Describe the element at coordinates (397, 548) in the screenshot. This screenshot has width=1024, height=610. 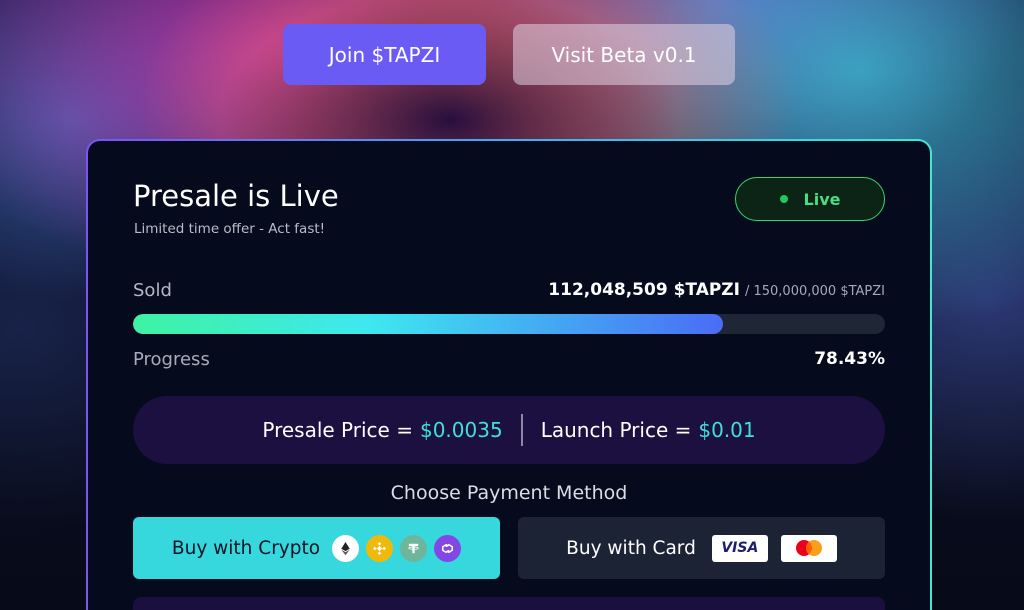
I see `crypto-icons` at that location.